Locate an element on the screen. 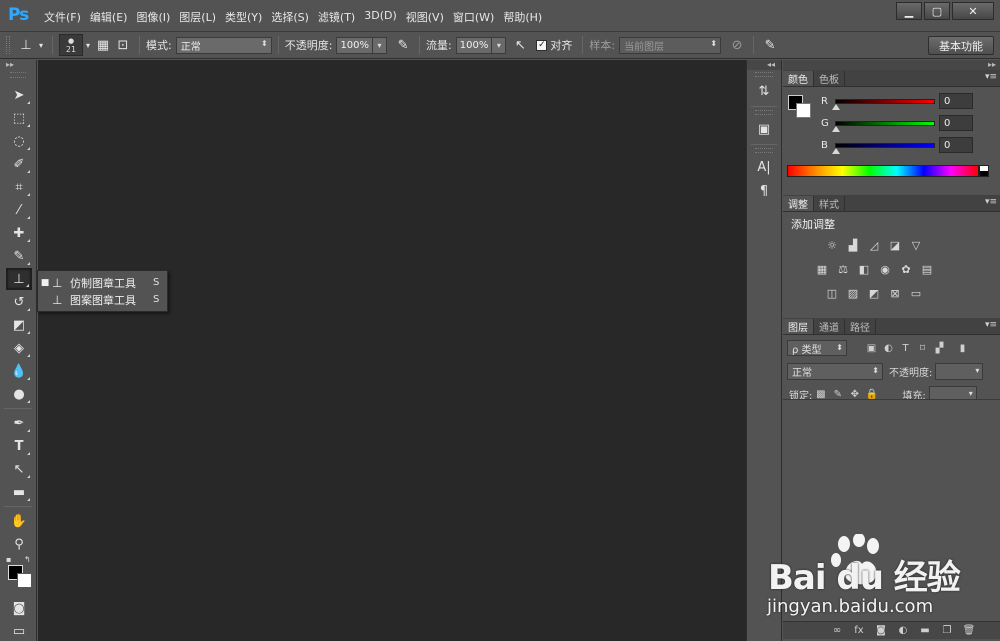 The height and width of the screenshot is (641, 1000). mode-select: 正常 ⬍ is located at coordinates (223, 45).